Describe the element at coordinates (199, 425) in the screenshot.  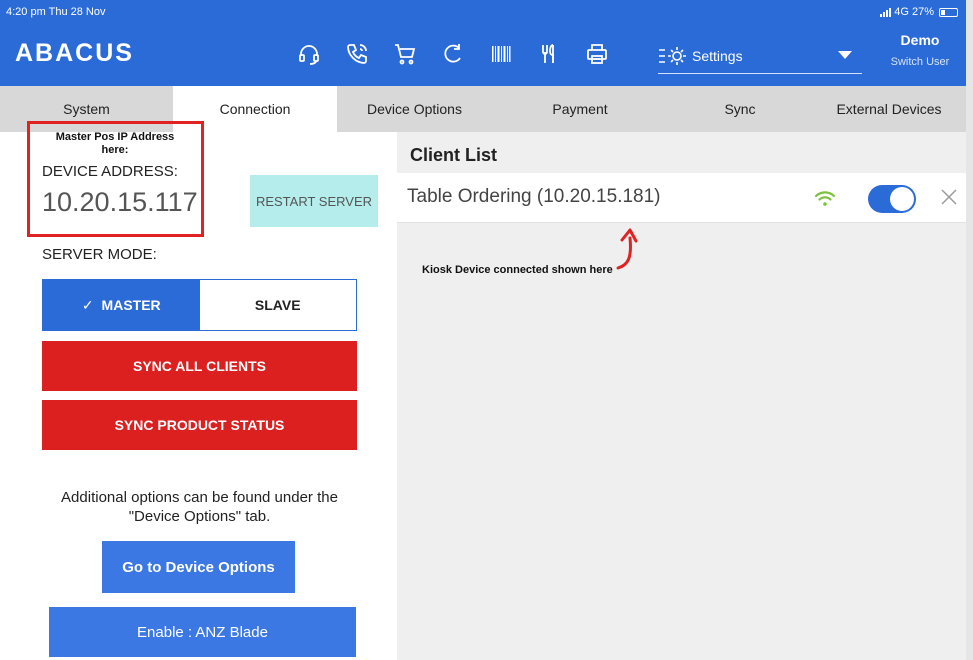
I see `sync-product-status-button: SYNC PRODUCT STATUS` at that location.